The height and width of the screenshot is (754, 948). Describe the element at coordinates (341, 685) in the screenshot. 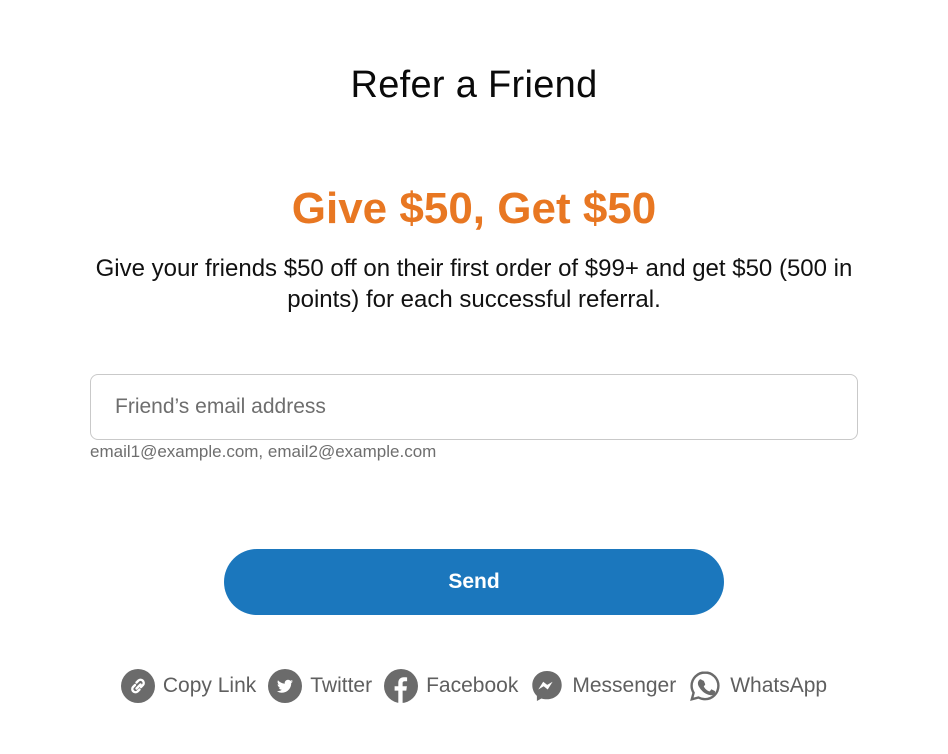

I see `share-twitter-label: Twitter` at that location.